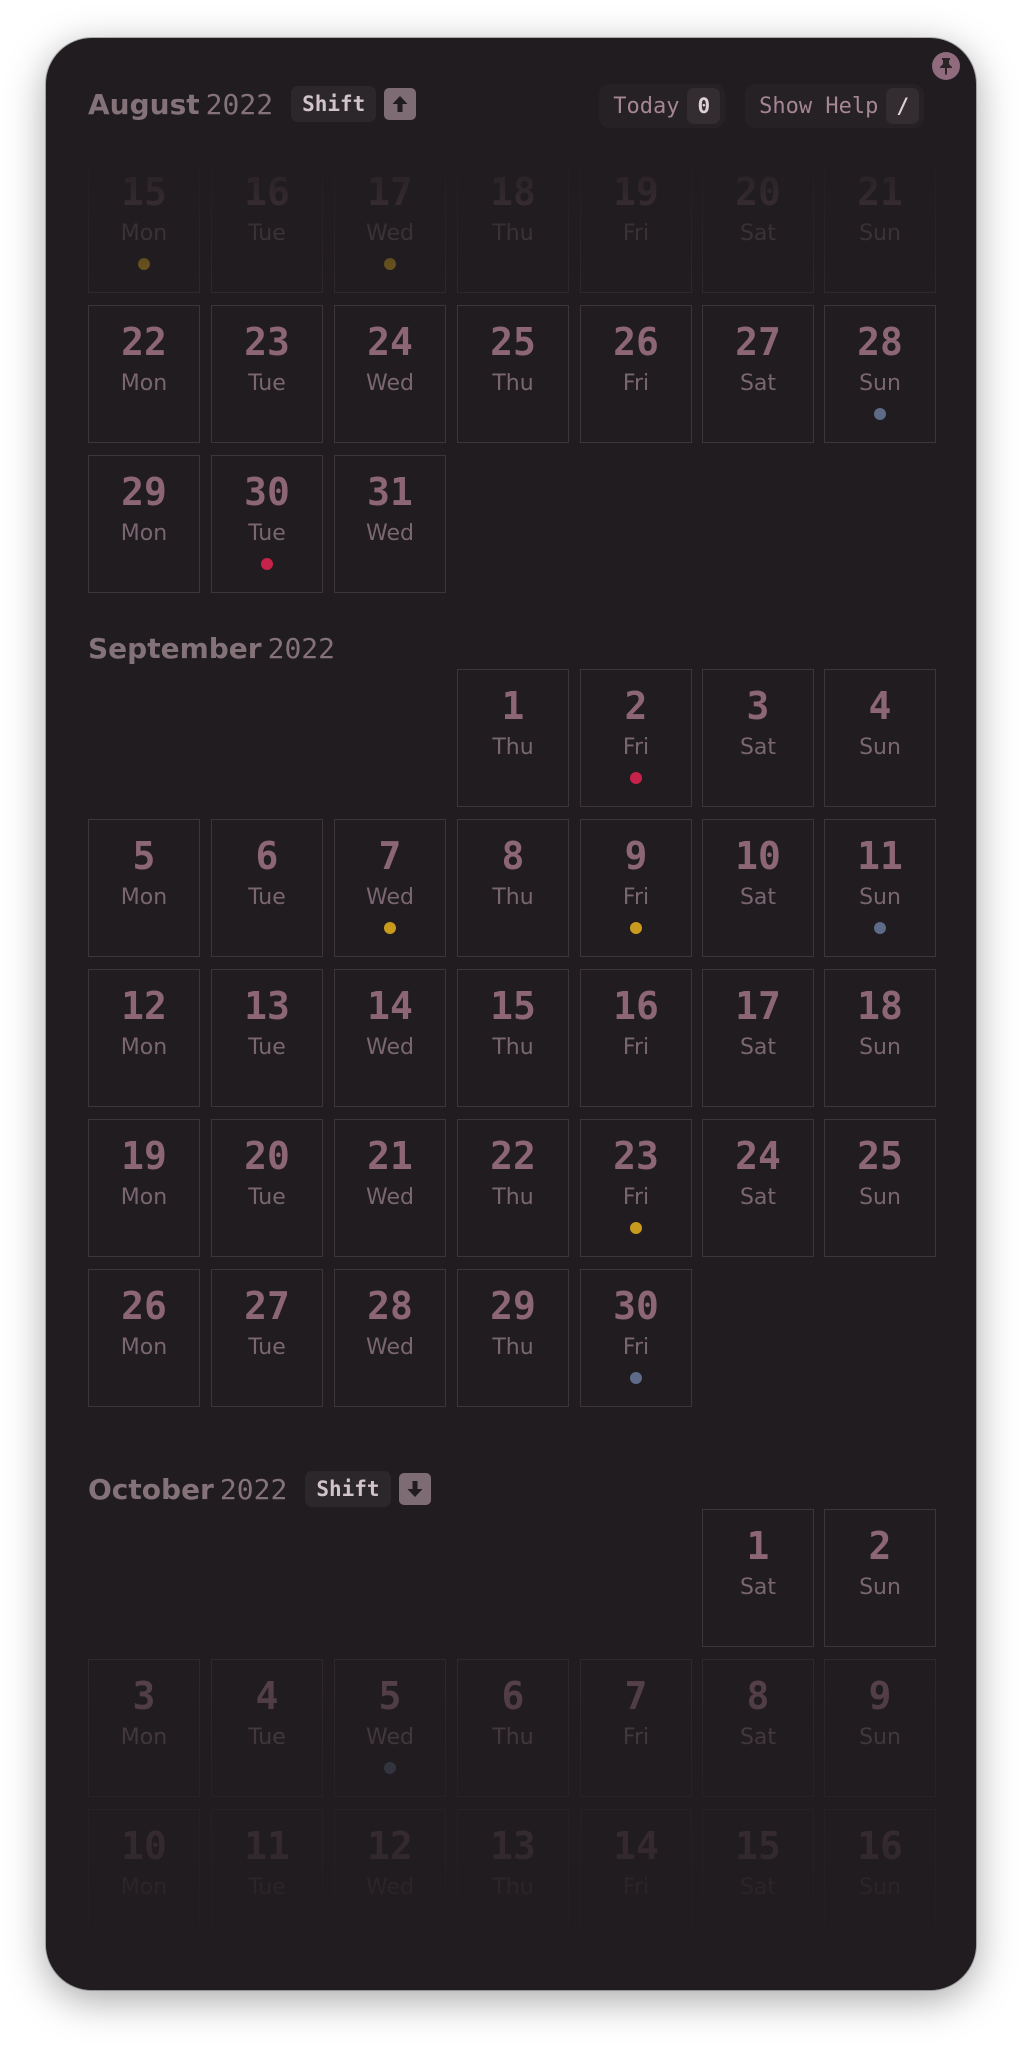 This screenshot has width=1022, height=2046. What do you see at coordinates (267, 1188) in the screenshot?
I see `day-cell-september-20: 20 Tue` at bounding box center [267, 1188].